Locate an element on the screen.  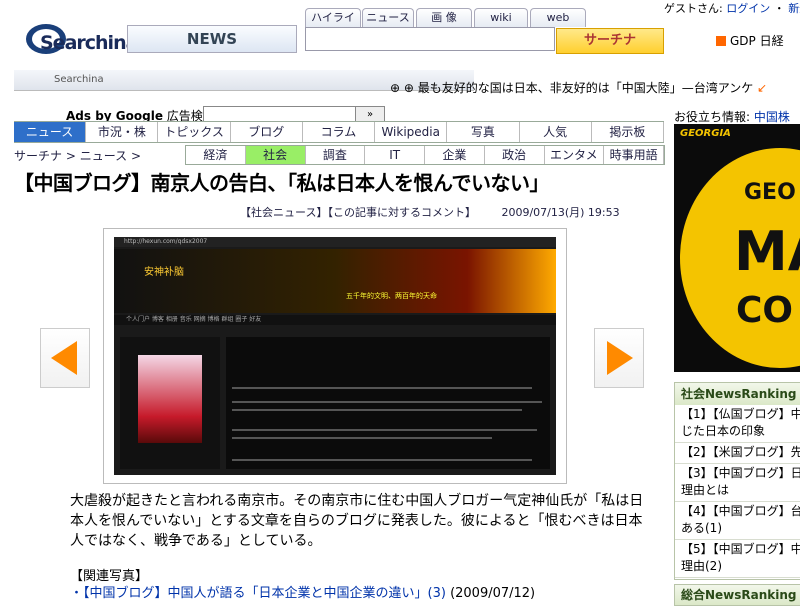
arrow-icon: ↙ is located at coordinates (762, 88).